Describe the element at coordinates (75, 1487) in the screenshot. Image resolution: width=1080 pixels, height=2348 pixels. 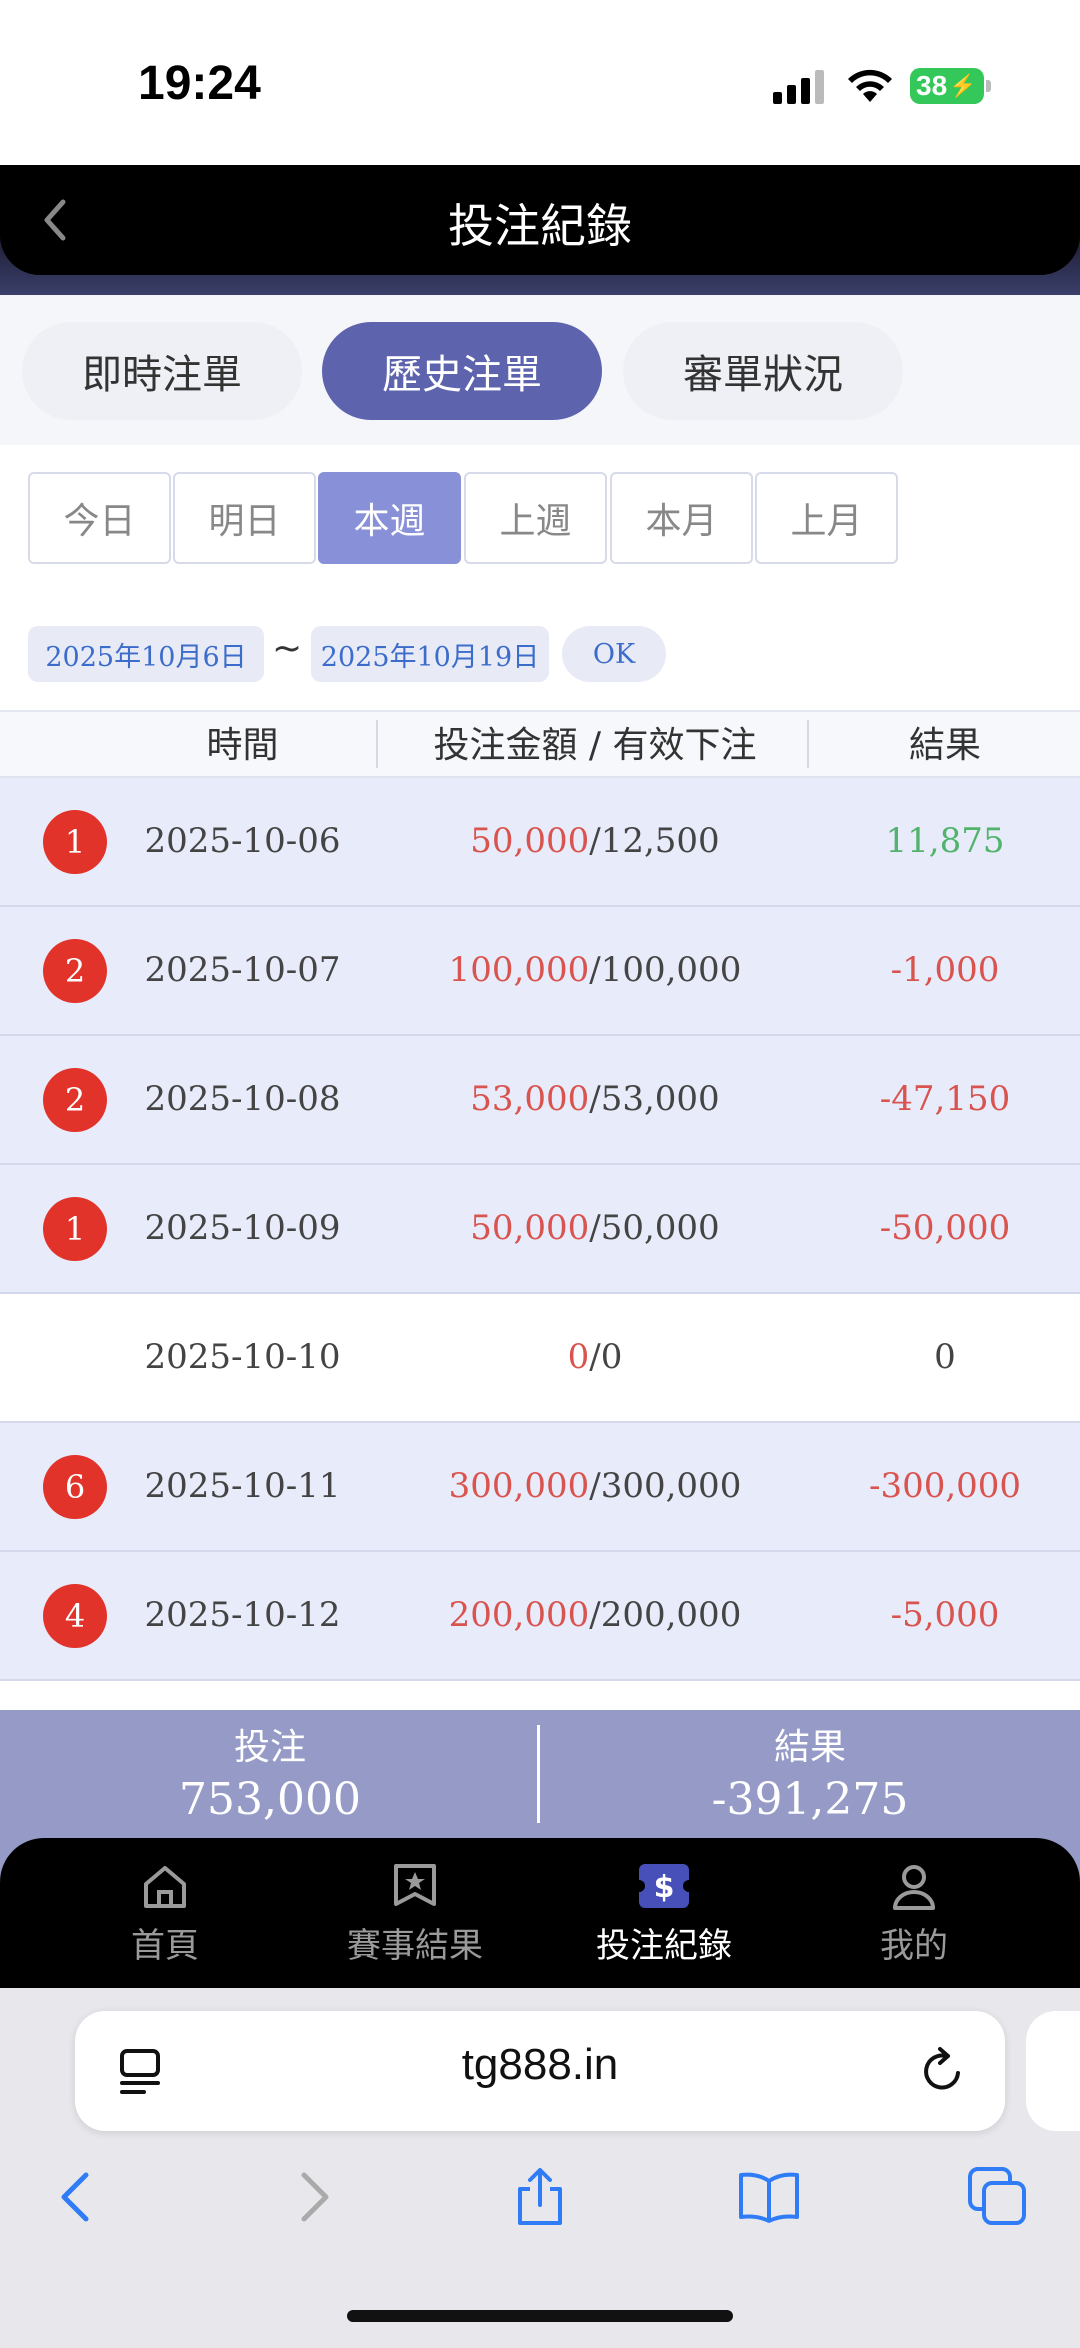
I see `bet-count-badge: 6` at that location.